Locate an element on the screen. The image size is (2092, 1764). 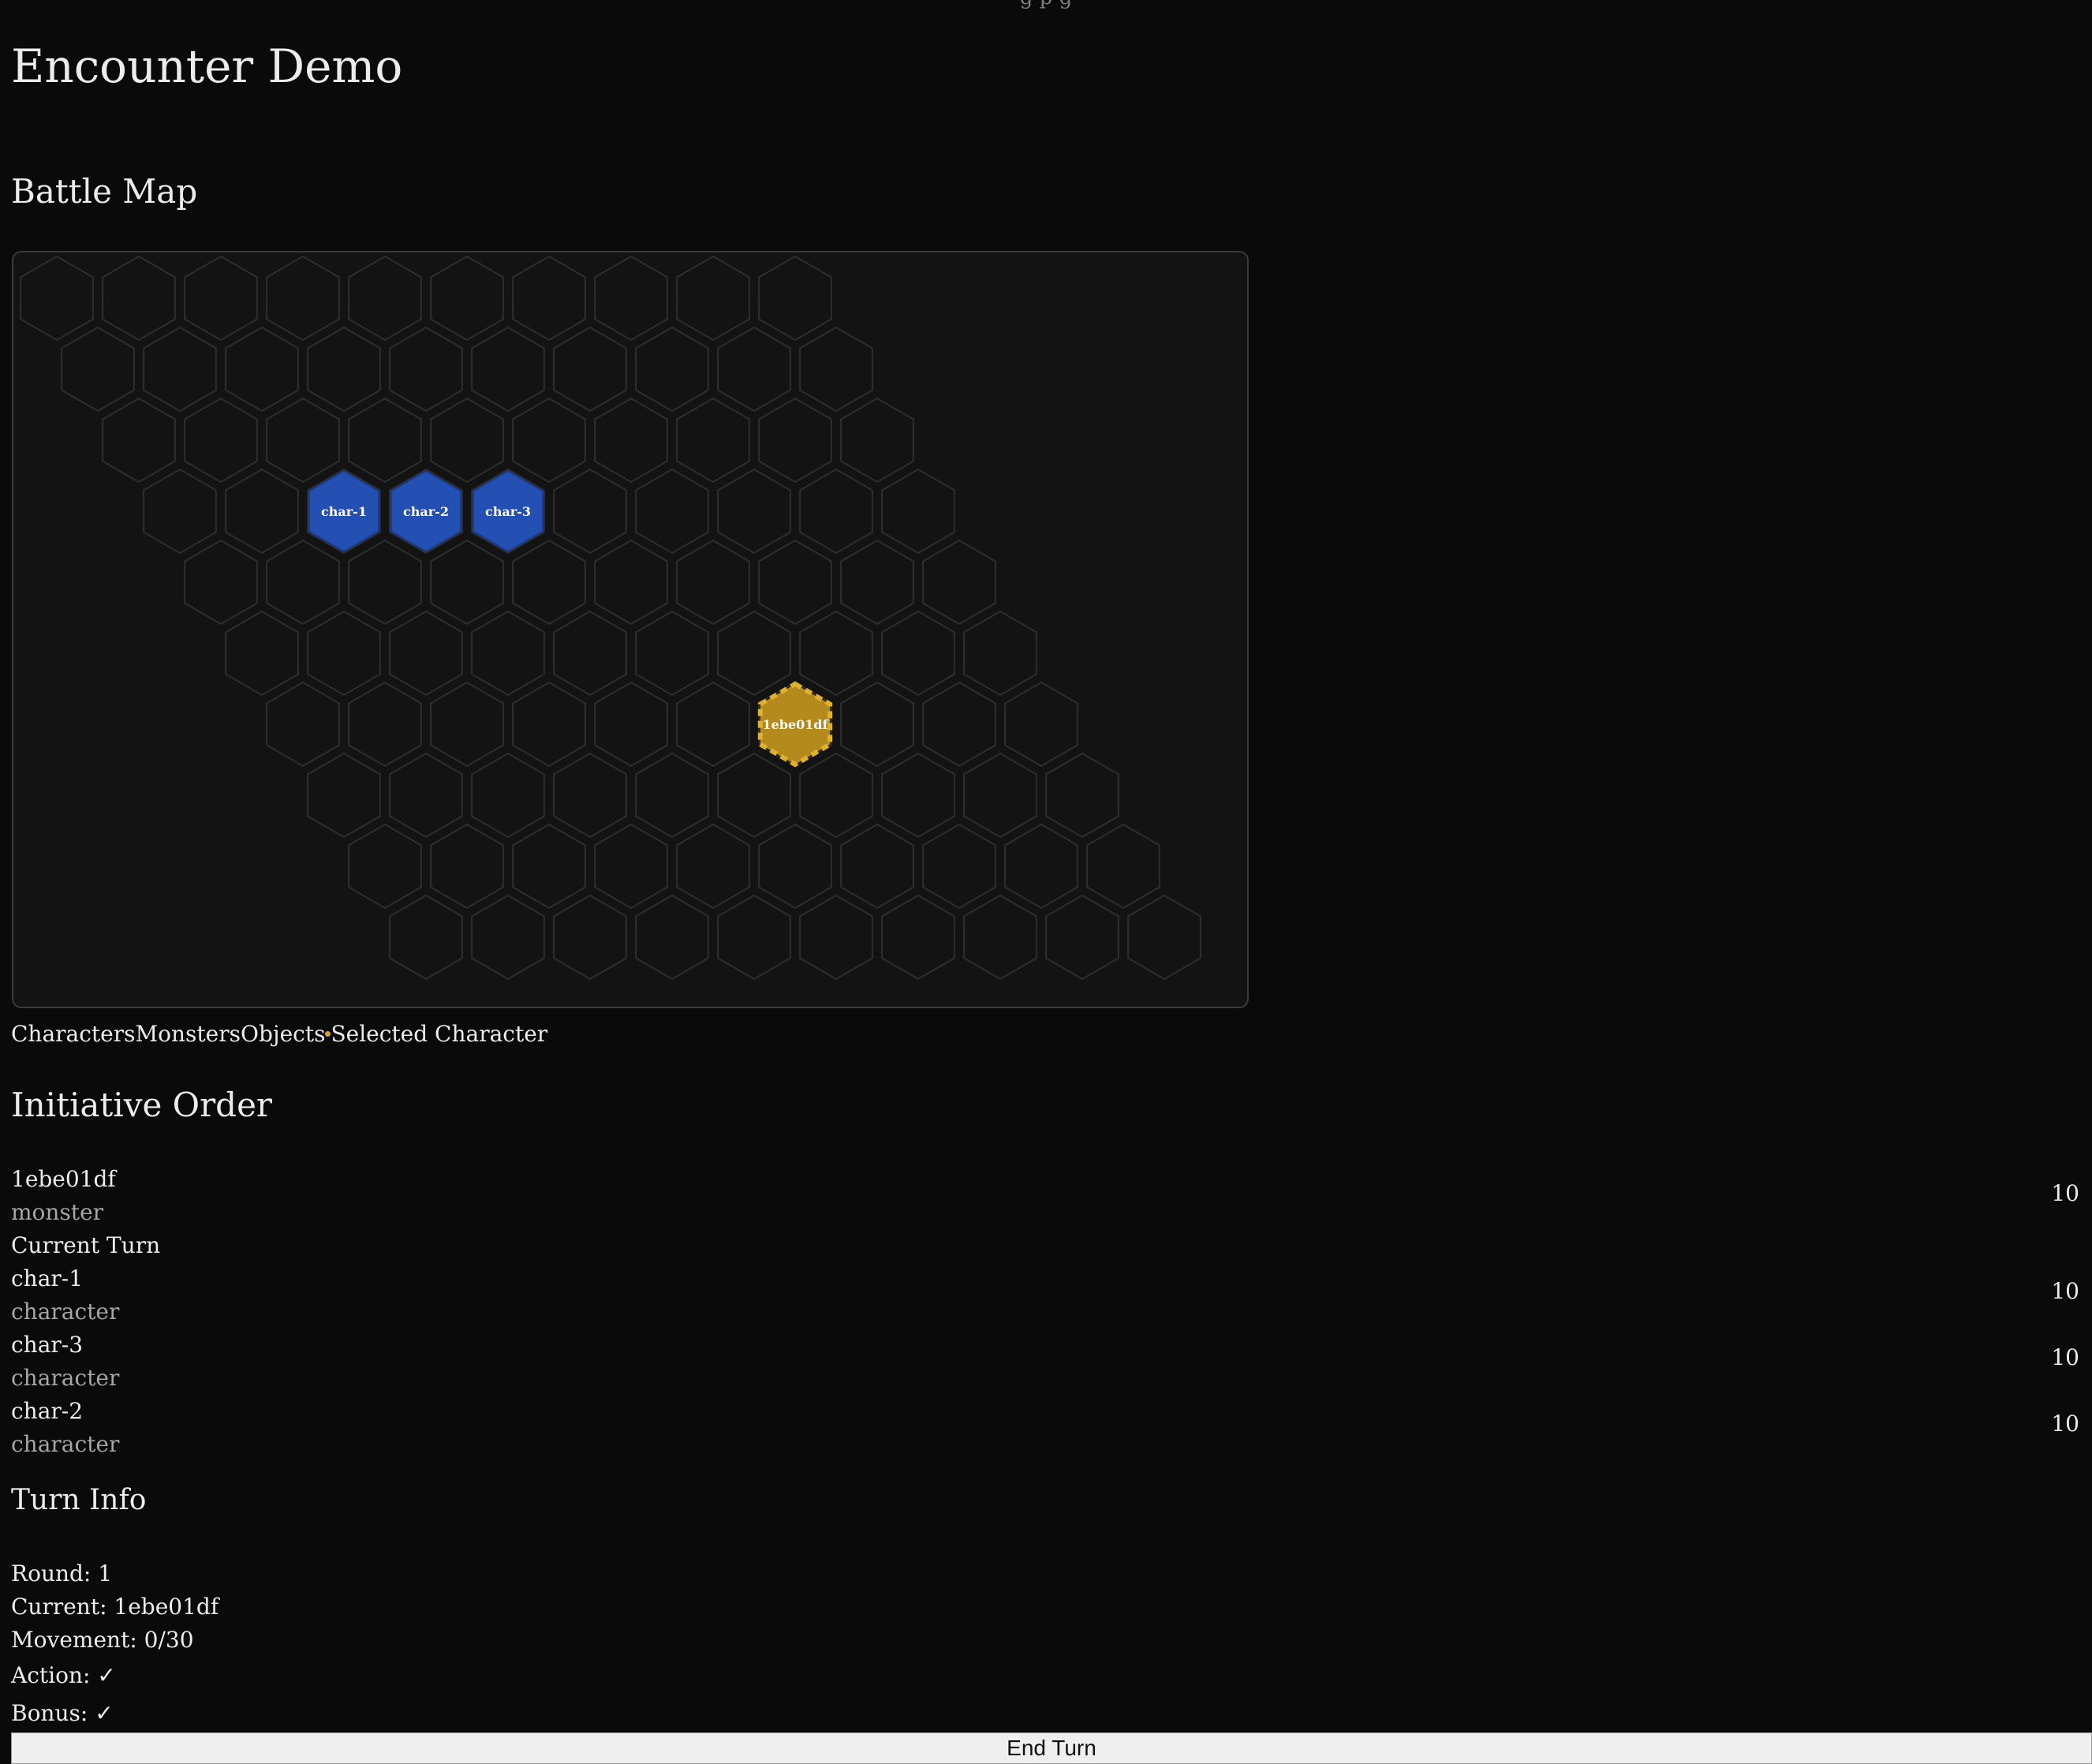
end-turn-button: End Turn is located at coordinates (1051, 1748).